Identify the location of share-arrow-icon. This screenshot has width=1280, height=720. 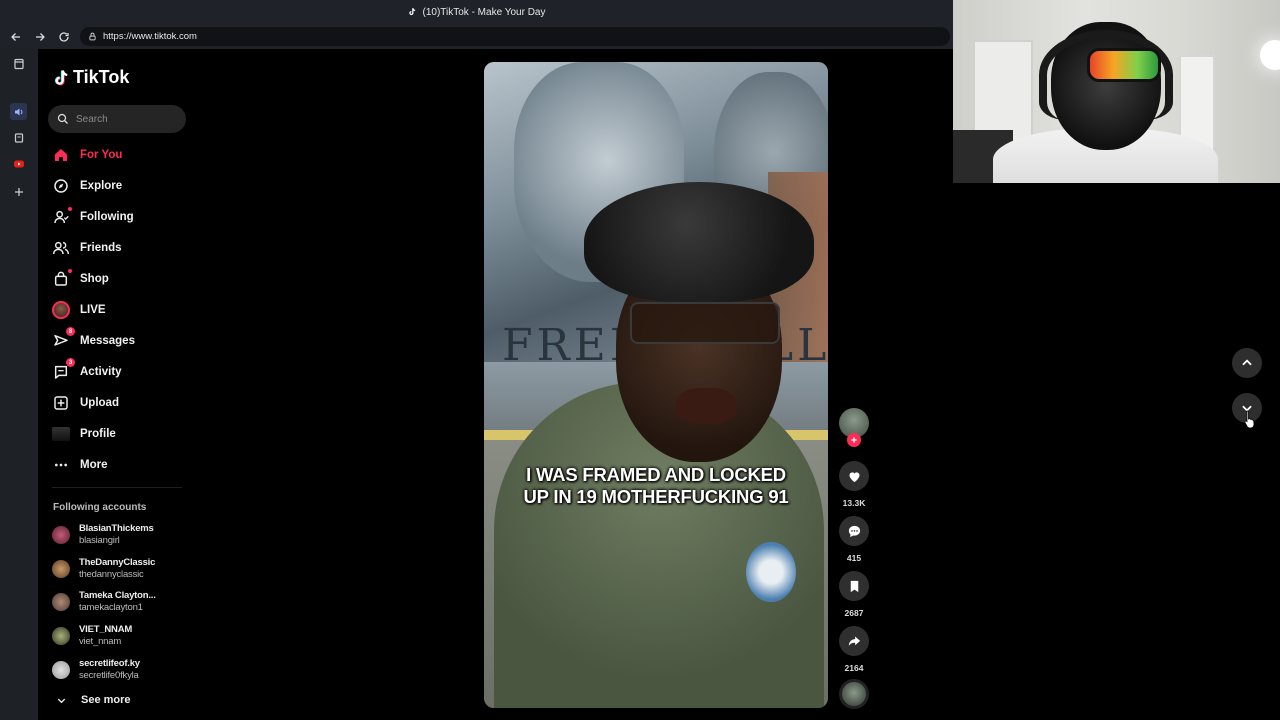
(854, 641).